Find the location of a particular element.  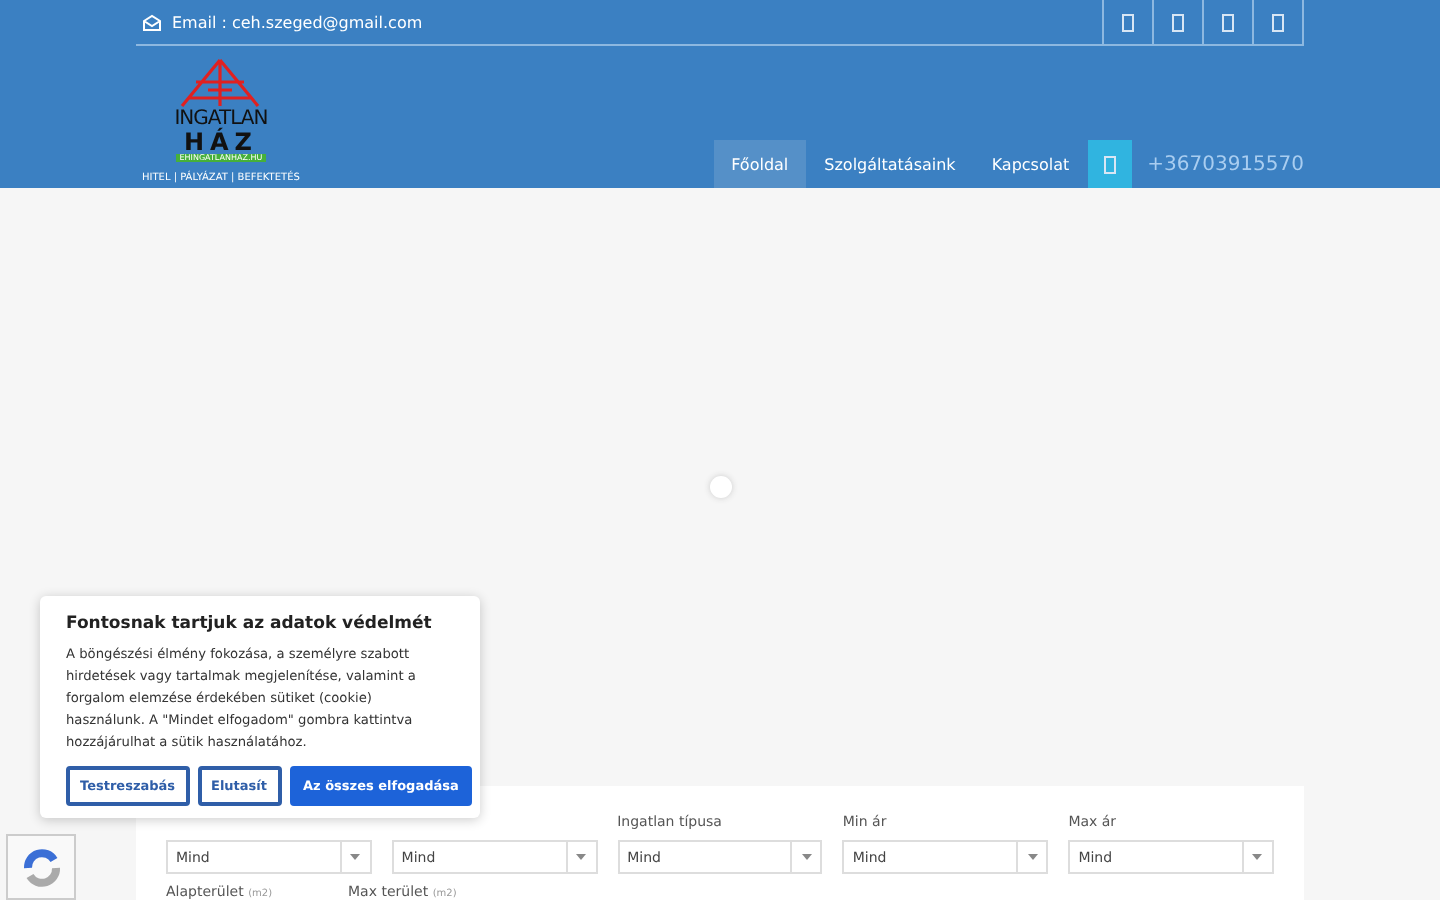

phone-icon is located at coordinates (1109, 164).